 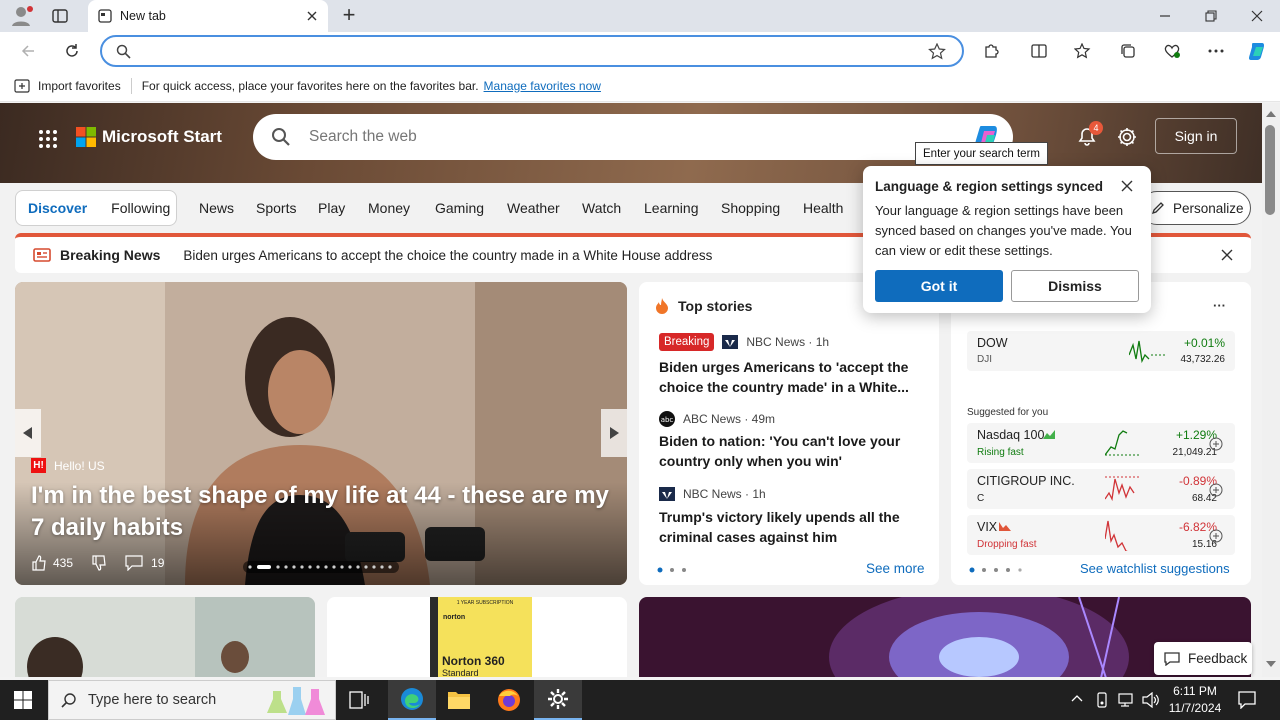 What do you see at coordinates (349, 15) in the screenshot?
I see `new-tab-button: +` at bounding box center [349, 15].